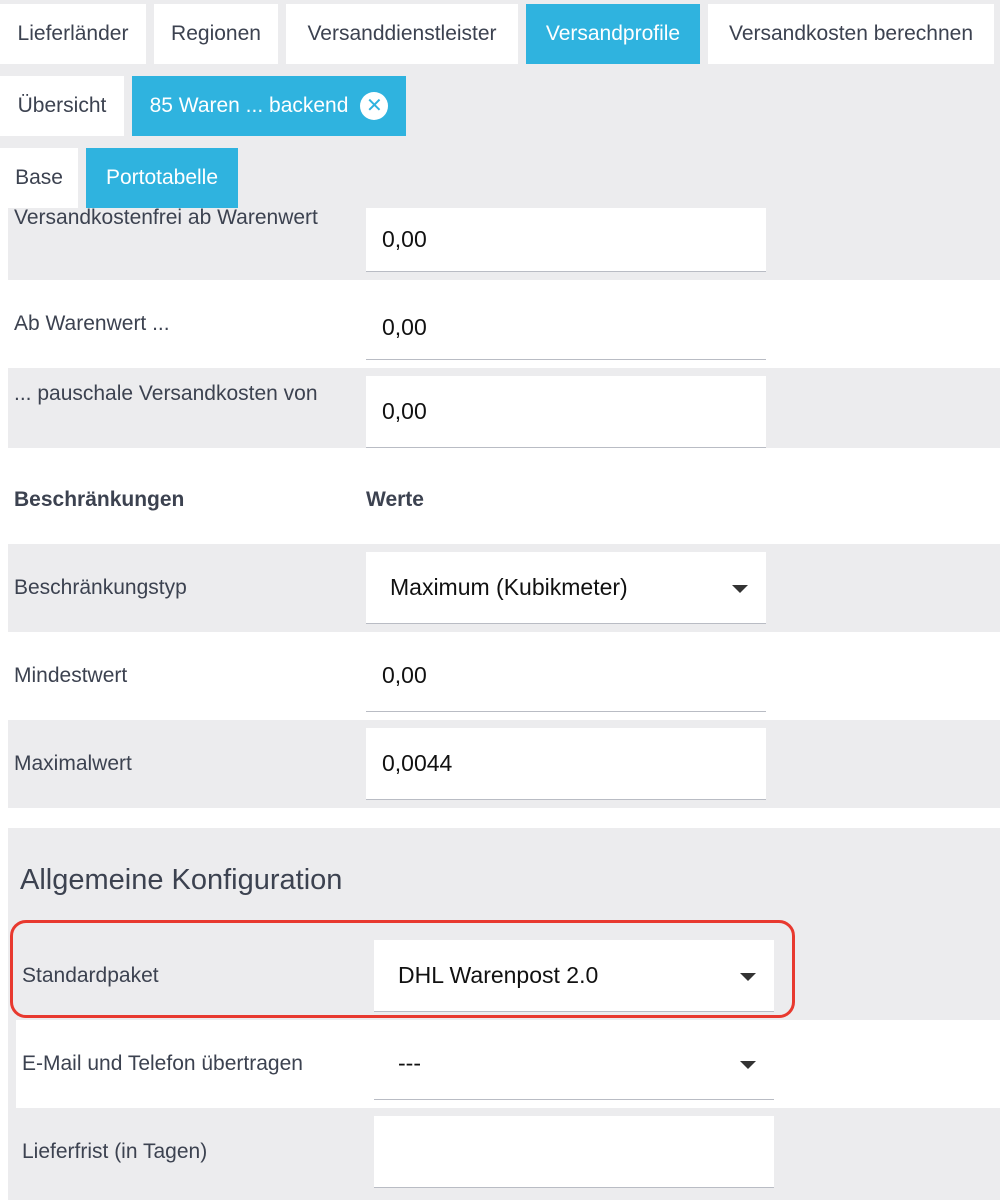 The height and width of the screenshot is (1200, 1000). Describe the element at coordinates (216, 34) in the screenshot. I see `tab-regionen: Regionen` at that location.